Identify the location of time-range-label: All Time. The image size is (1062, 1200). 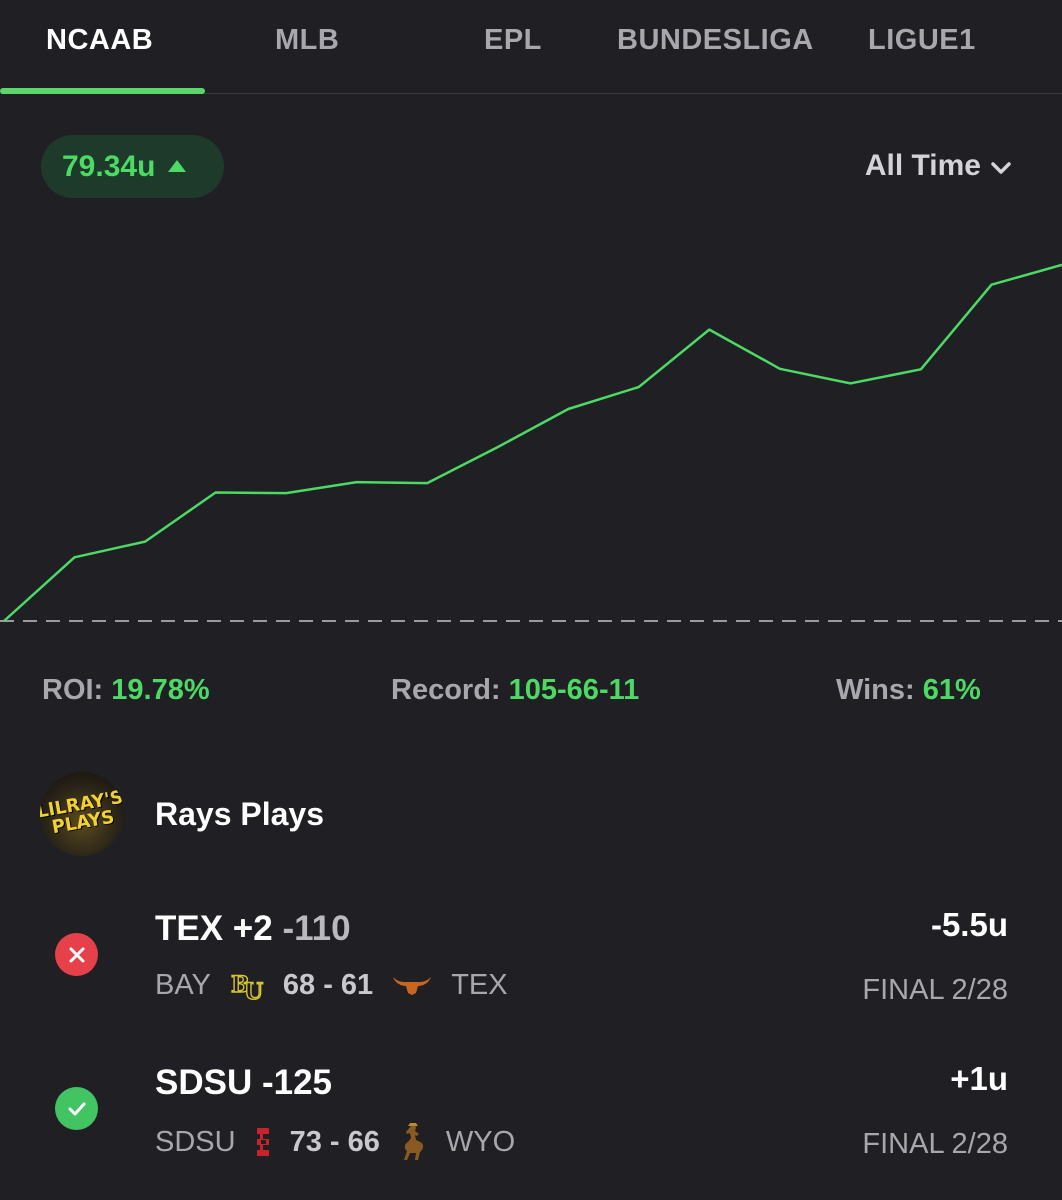
(922, 165).